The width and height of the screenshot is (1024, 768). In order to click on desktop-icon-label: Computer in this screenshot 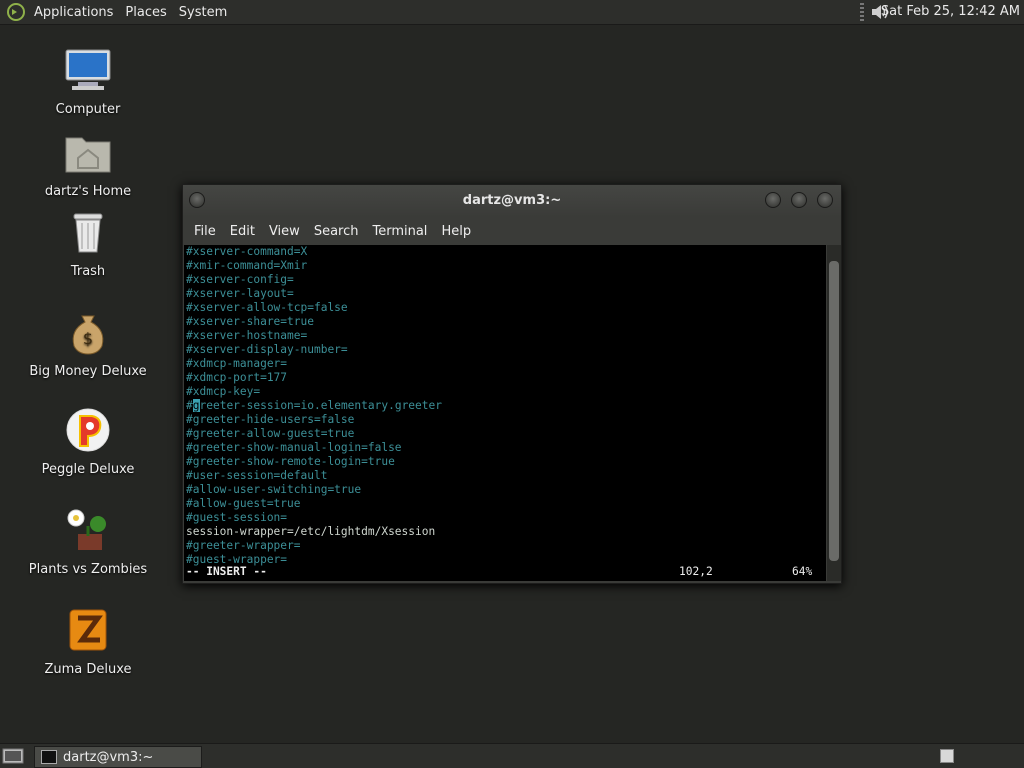, I will do `click(88, 109)`.